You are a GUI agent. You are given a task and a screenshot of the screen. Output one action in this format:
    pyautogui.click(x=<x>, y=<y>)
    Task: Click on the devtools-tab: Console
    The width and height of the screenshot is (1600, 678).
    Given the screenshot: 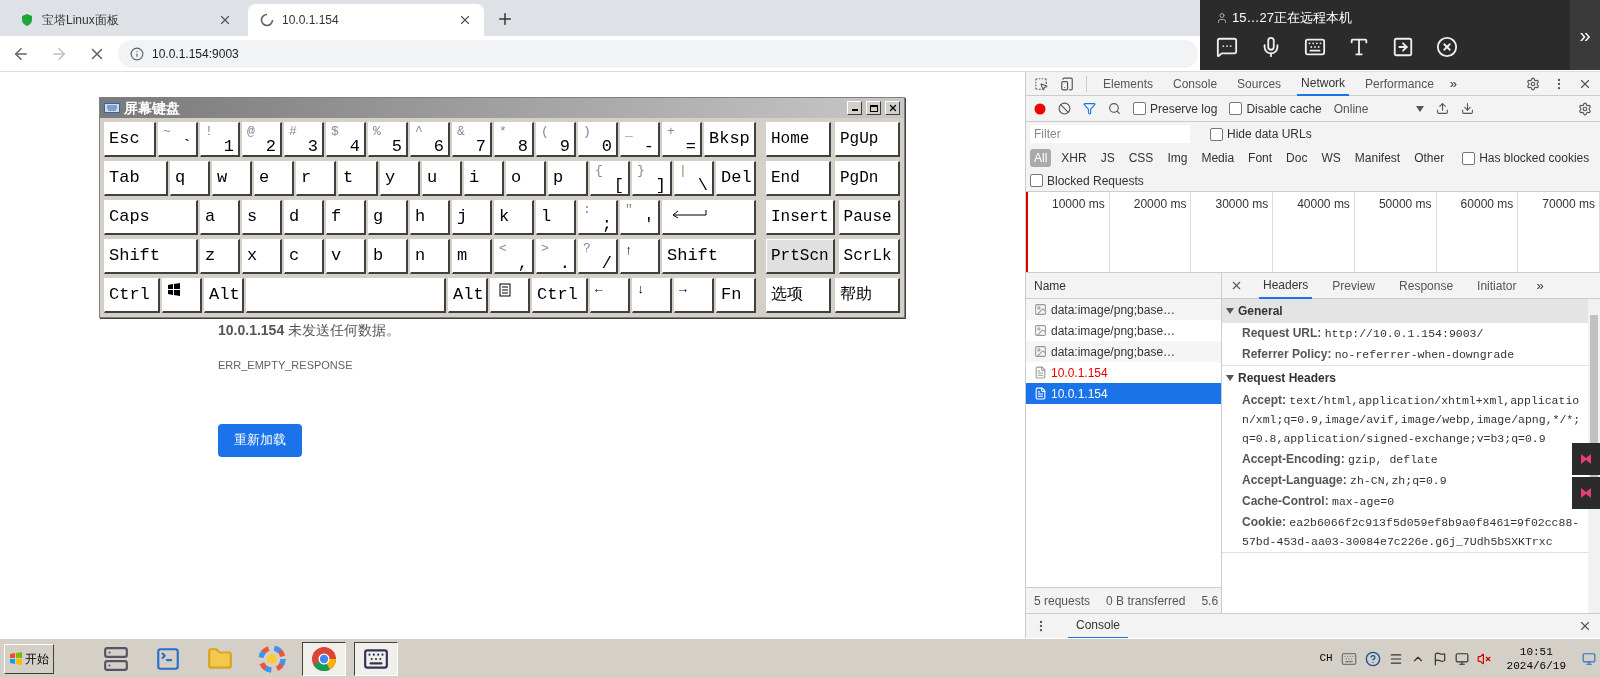 What is the action you would take?
    pyautogui.click(x=1195, y=83)
    